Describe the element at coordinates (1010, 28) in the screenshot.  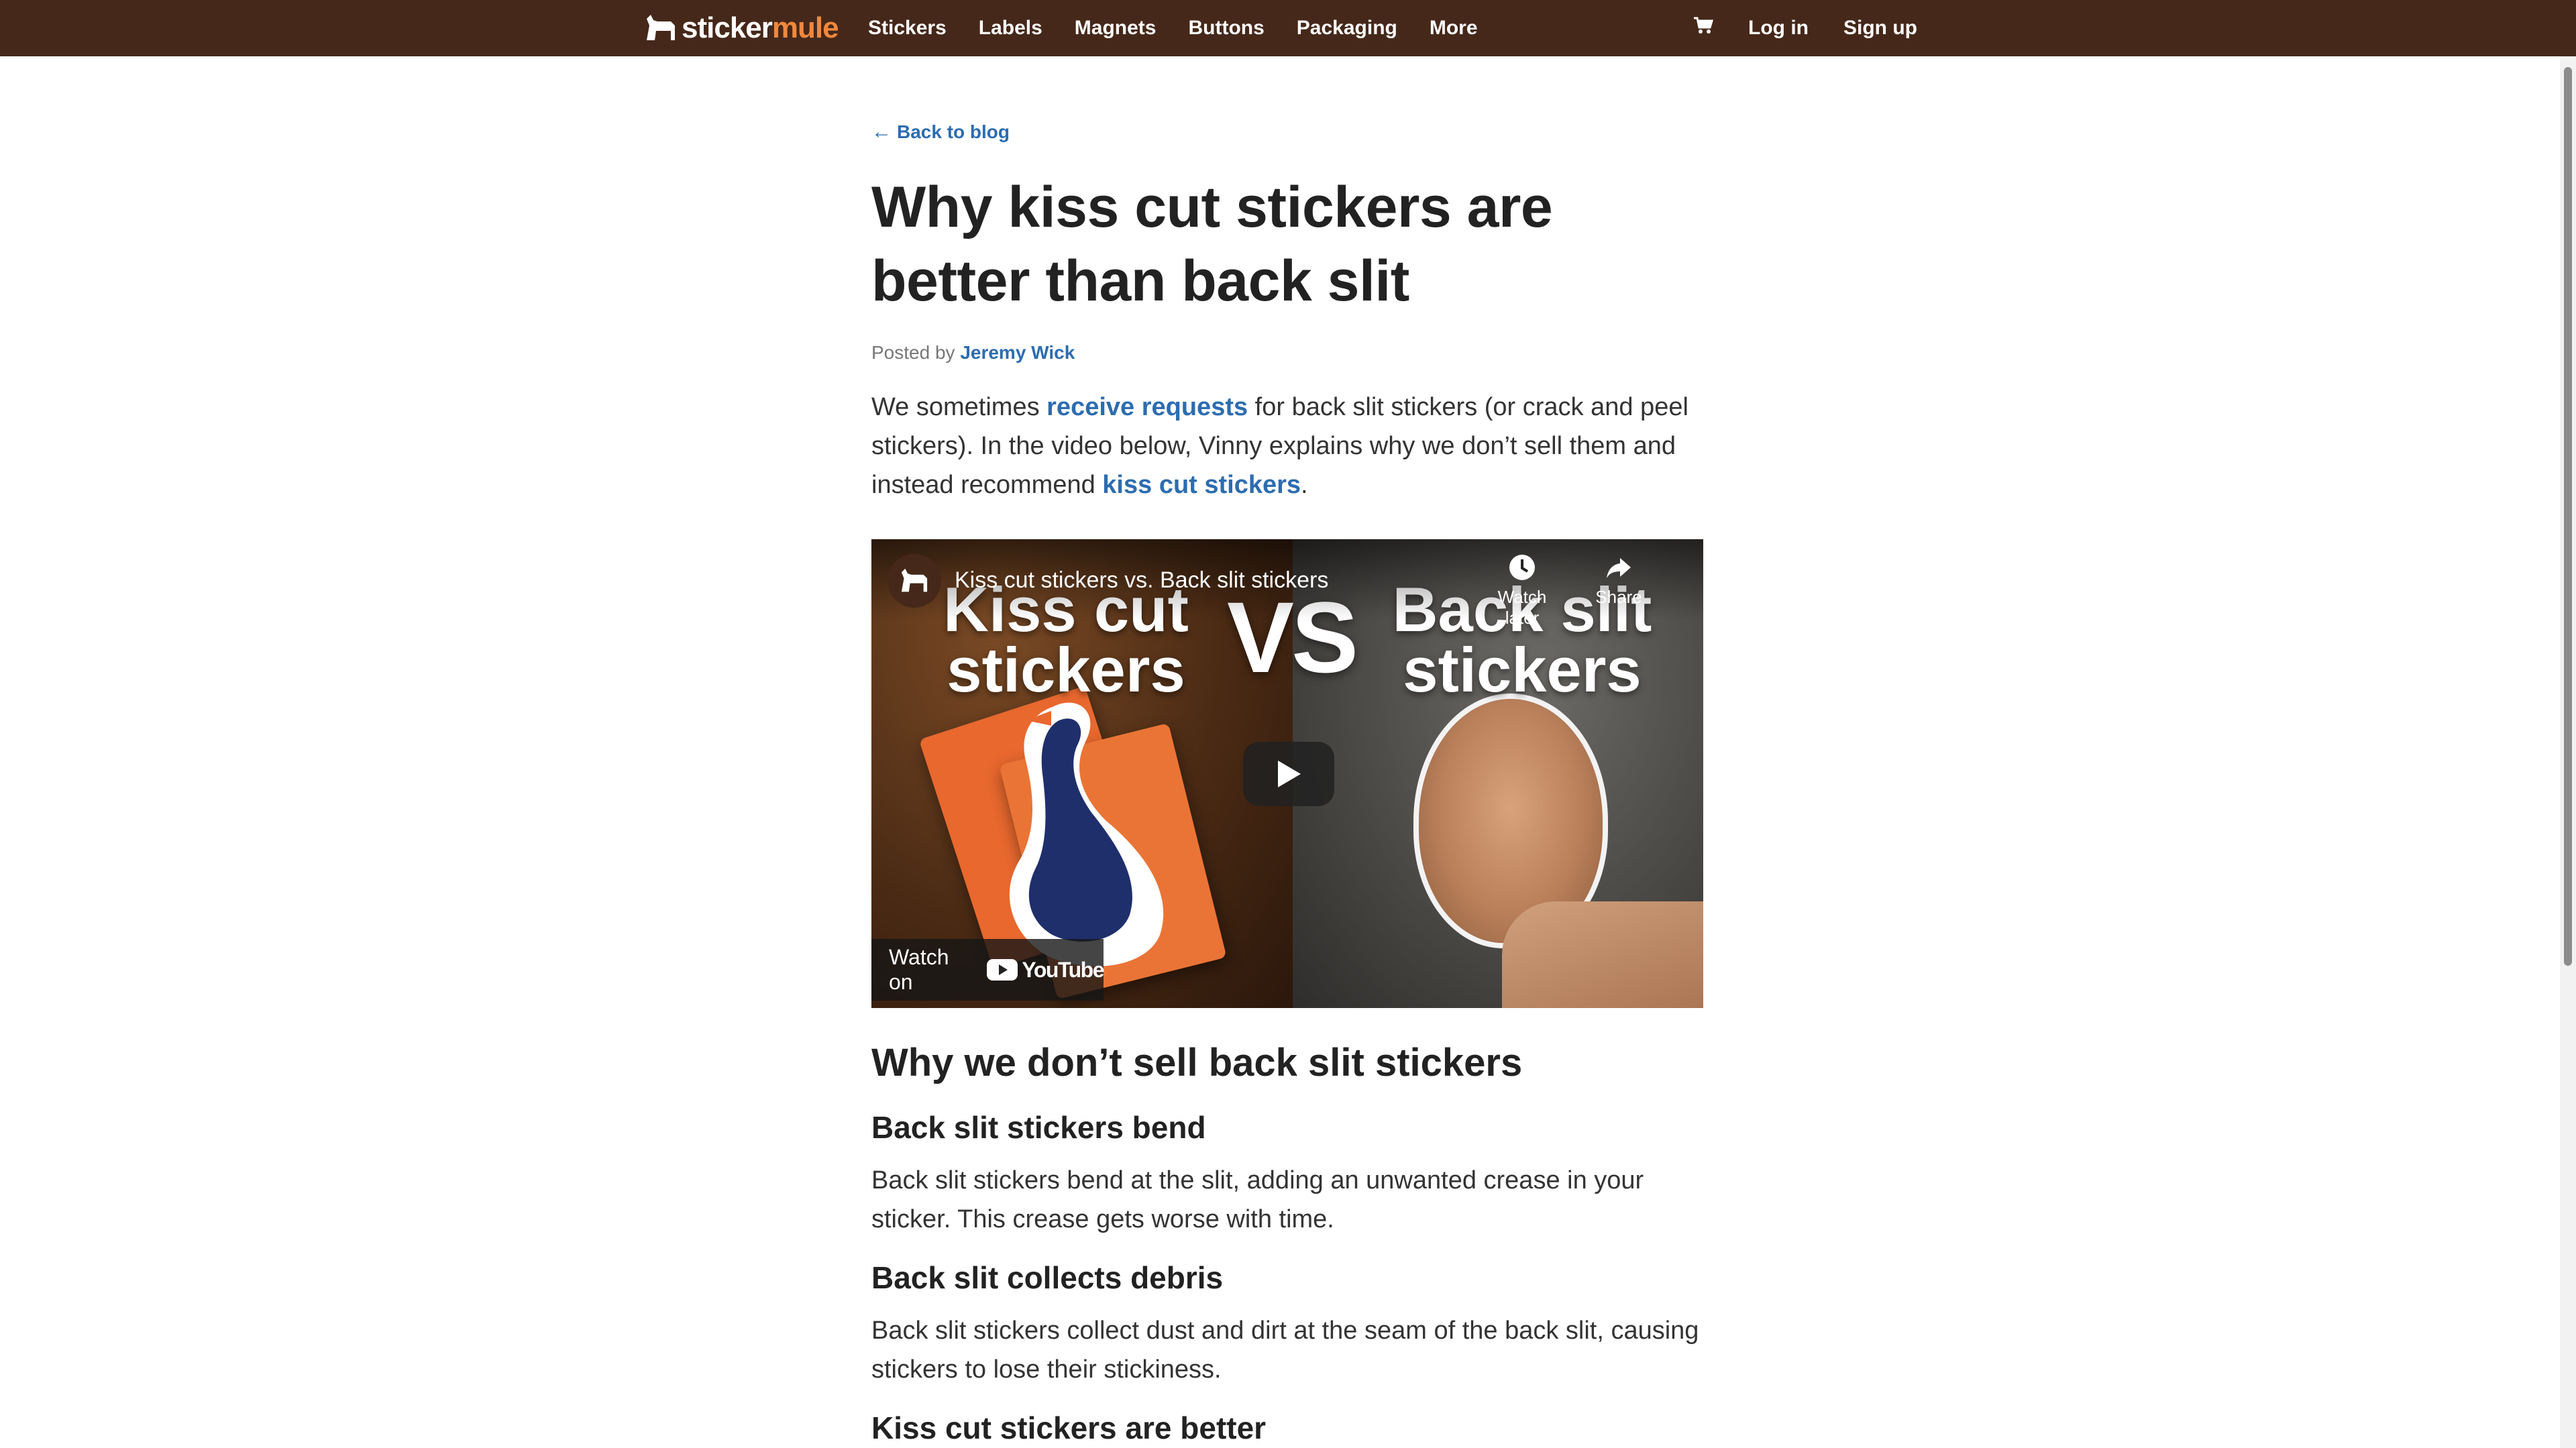
I see `nav-labels: Labels` at that location.